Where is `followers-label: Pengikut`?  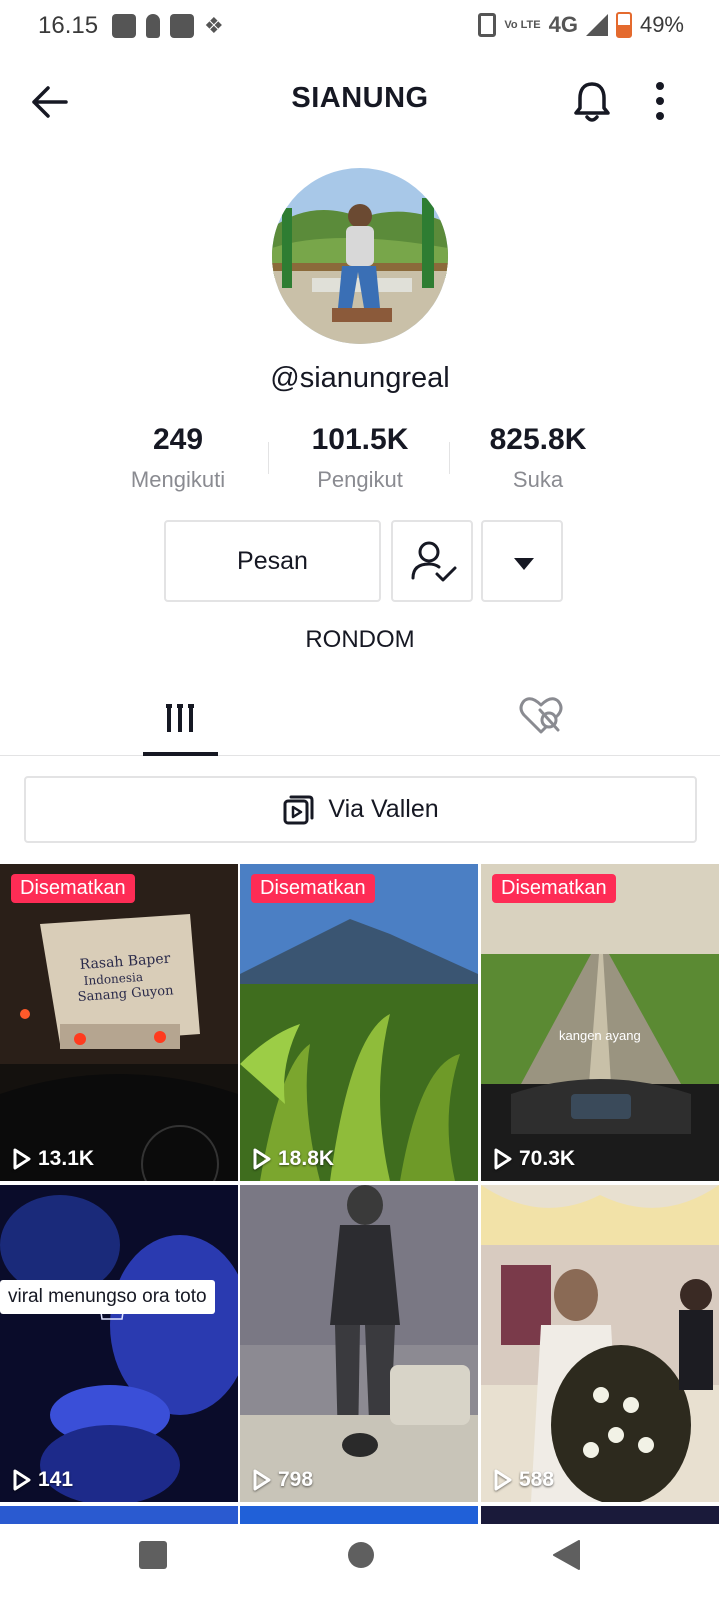 followers-label: Pengikut is located at coordinates (360, 479).